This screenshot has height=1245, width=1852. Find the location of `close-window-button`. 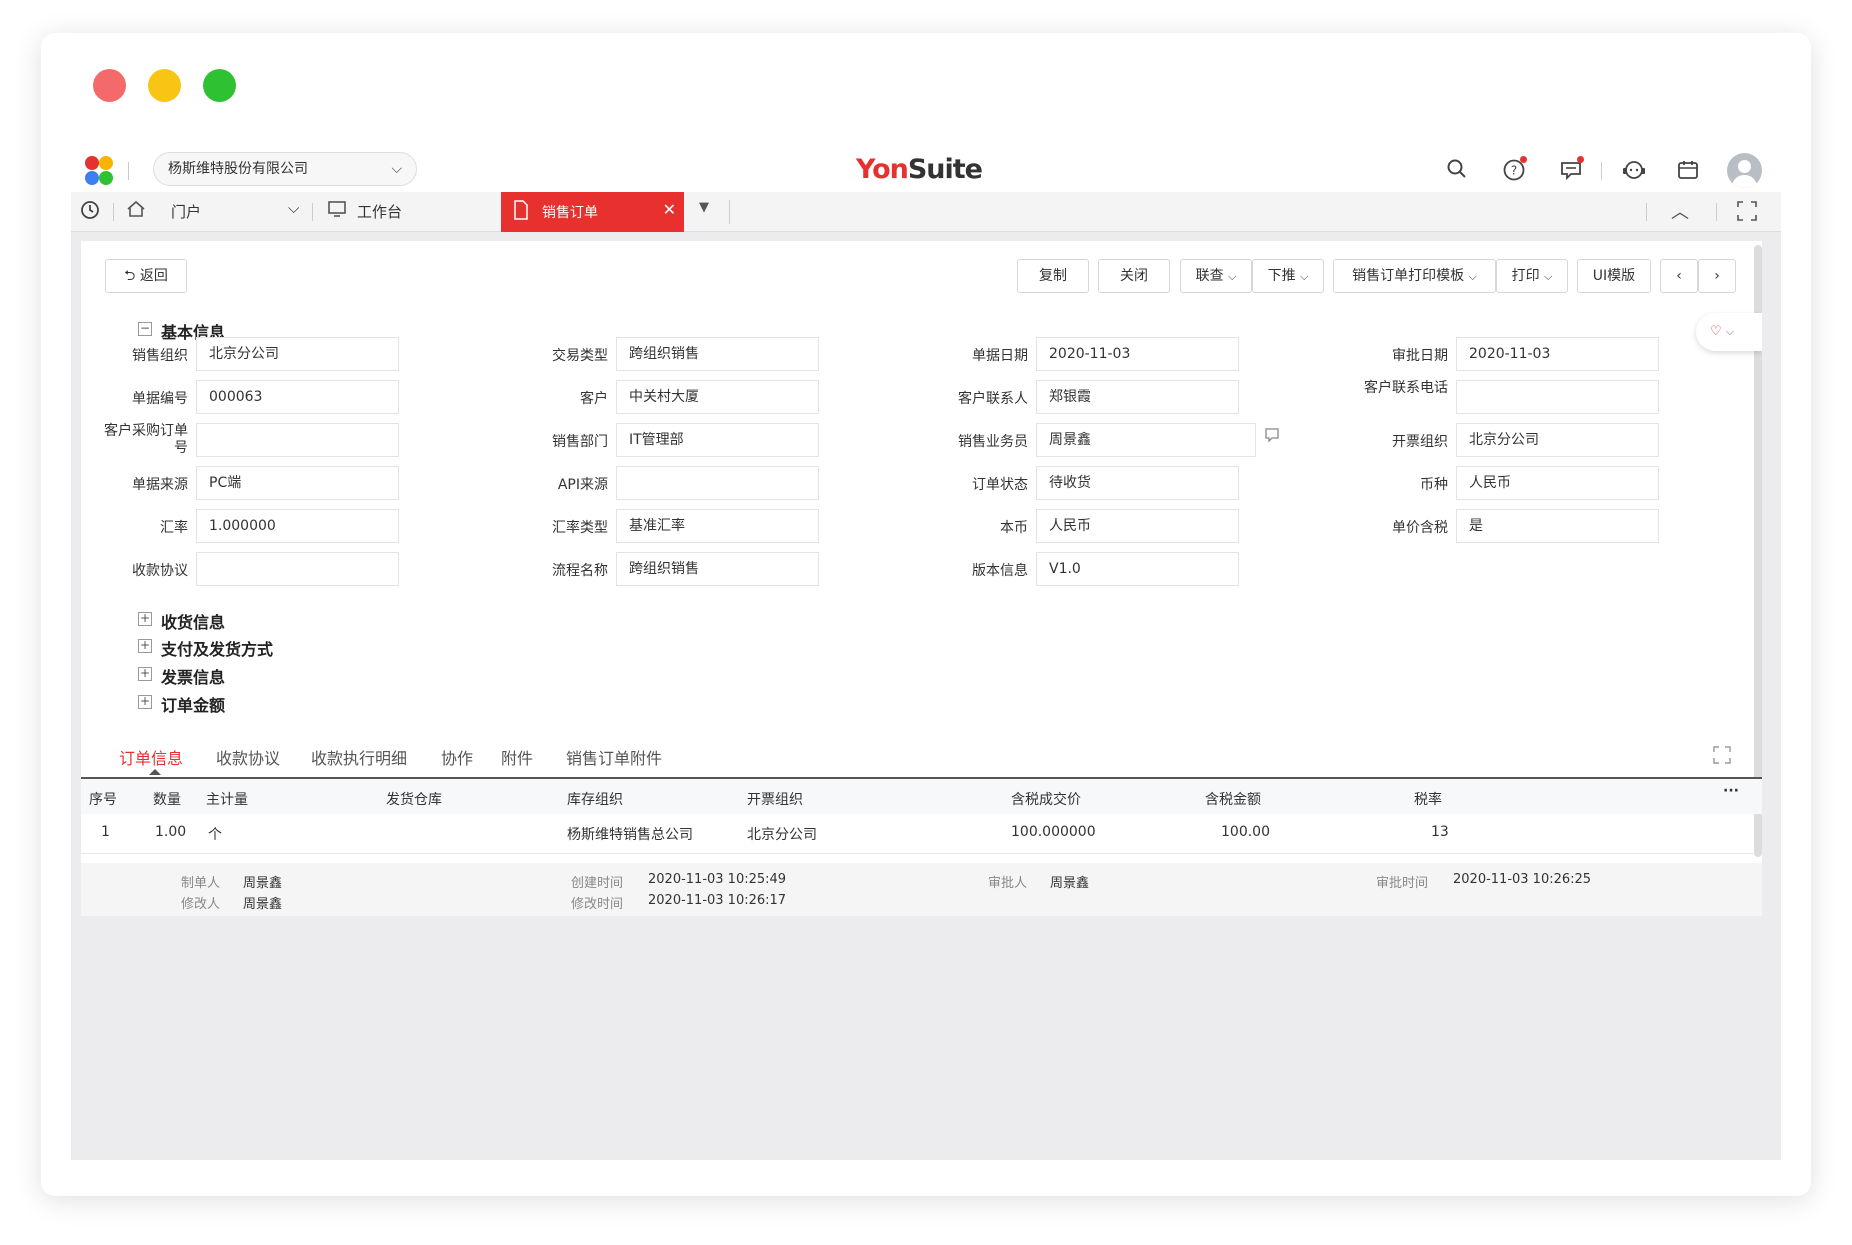

close-window-button is located at coordinates (109, 85).